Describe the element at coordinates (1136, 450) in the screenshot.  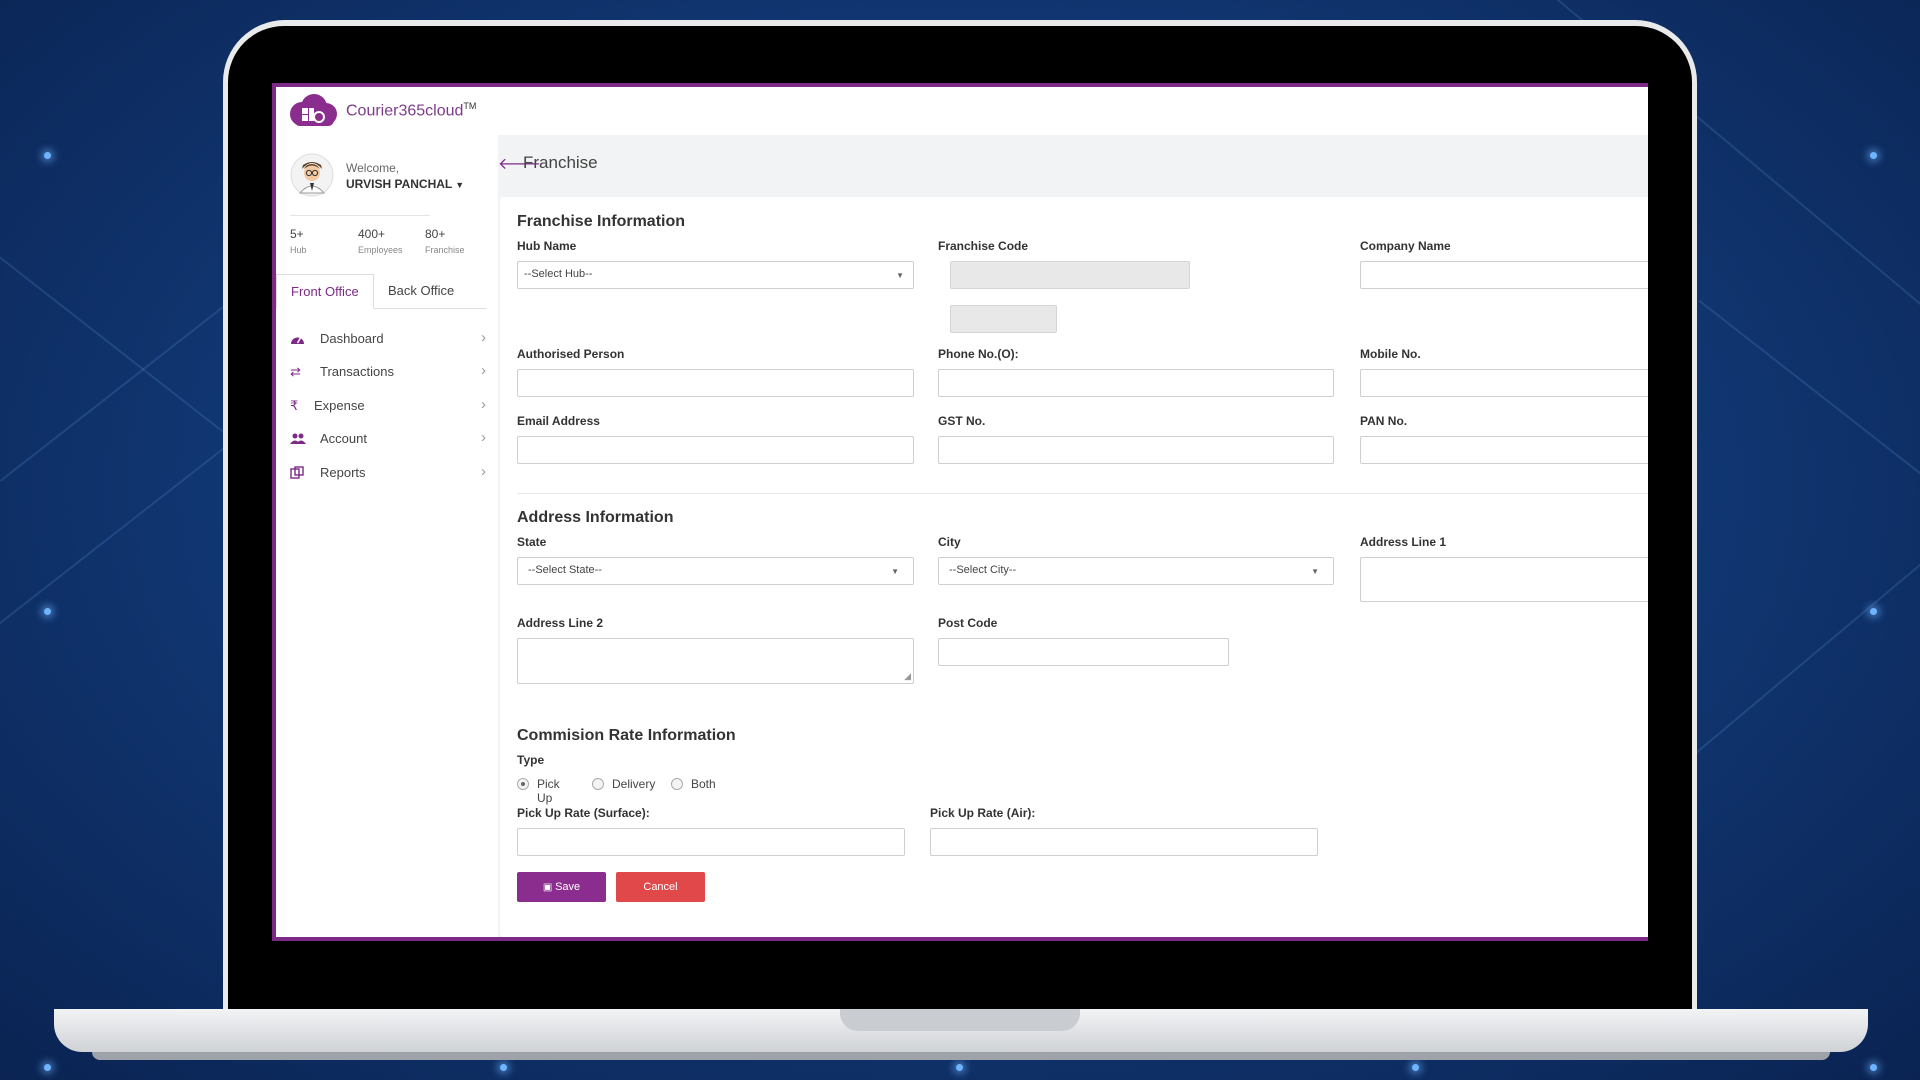
I see `gst-field` at that location.